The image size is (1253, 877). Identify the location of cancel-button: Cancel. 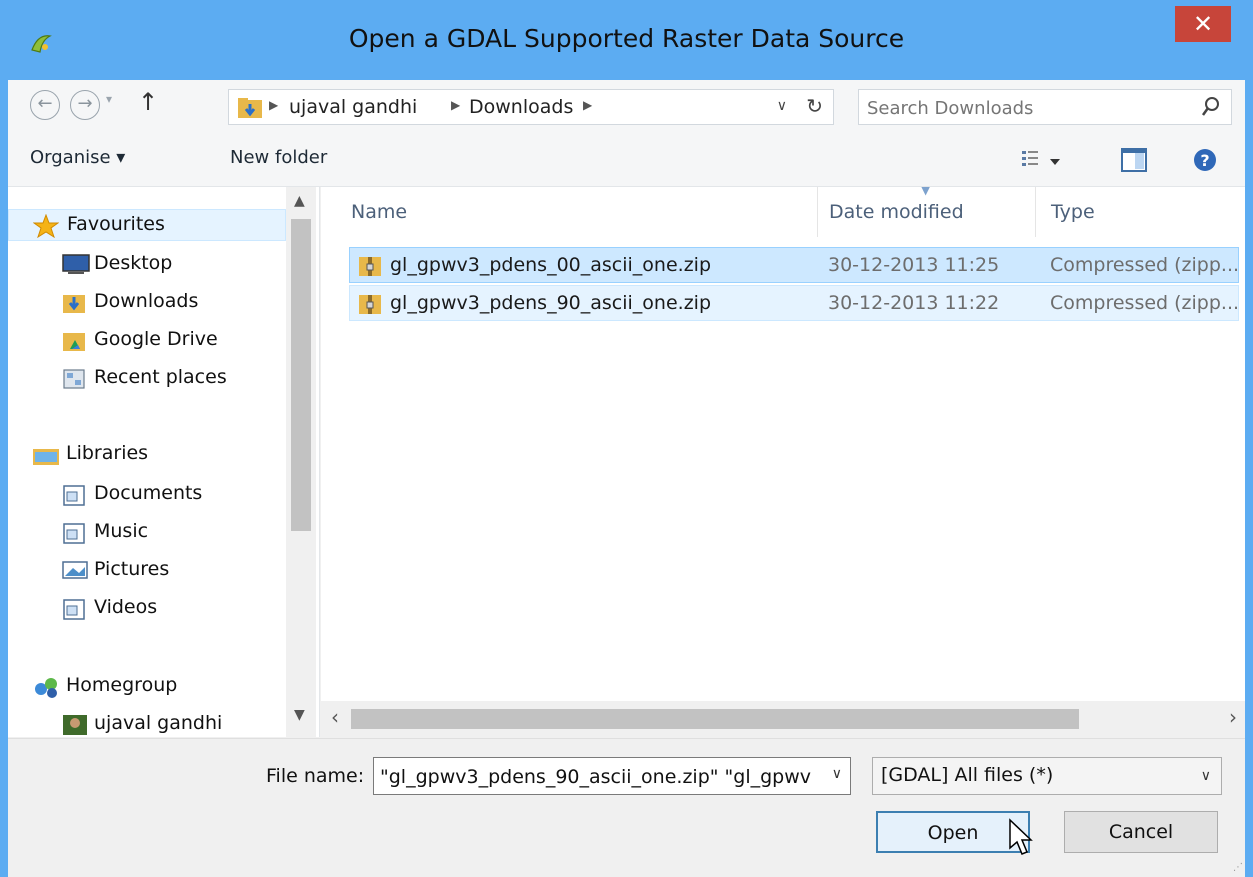
(1141, 832).